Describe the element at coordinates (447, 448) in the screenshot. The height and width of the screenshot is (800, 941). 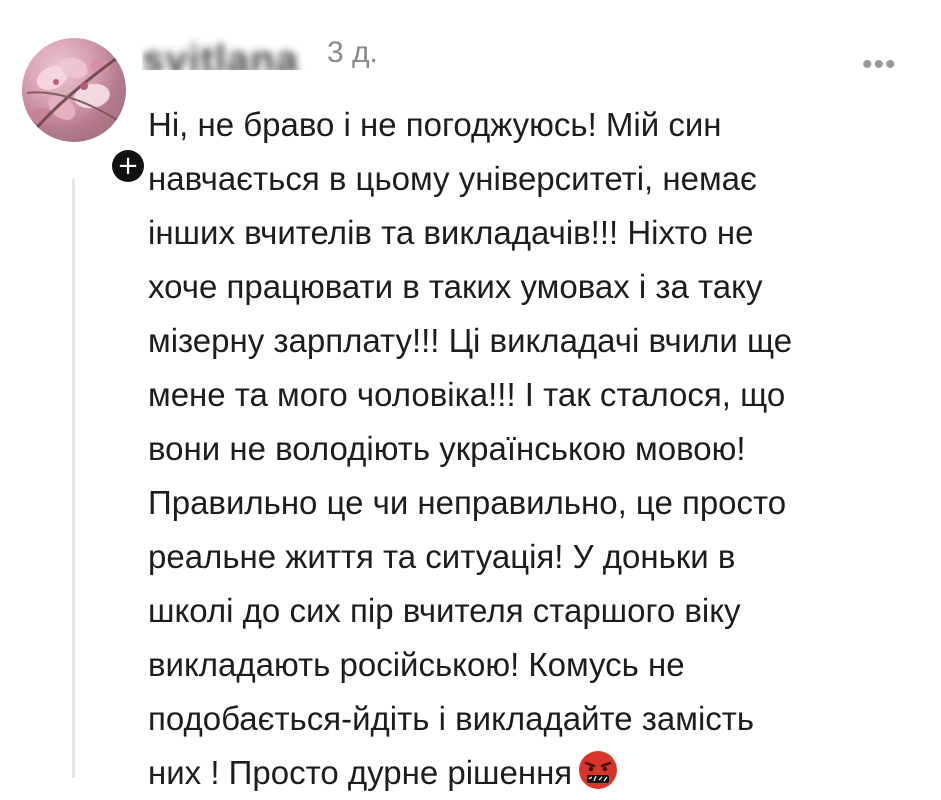
I see `comment-line: вони не володіють українською мовою!` at that location.